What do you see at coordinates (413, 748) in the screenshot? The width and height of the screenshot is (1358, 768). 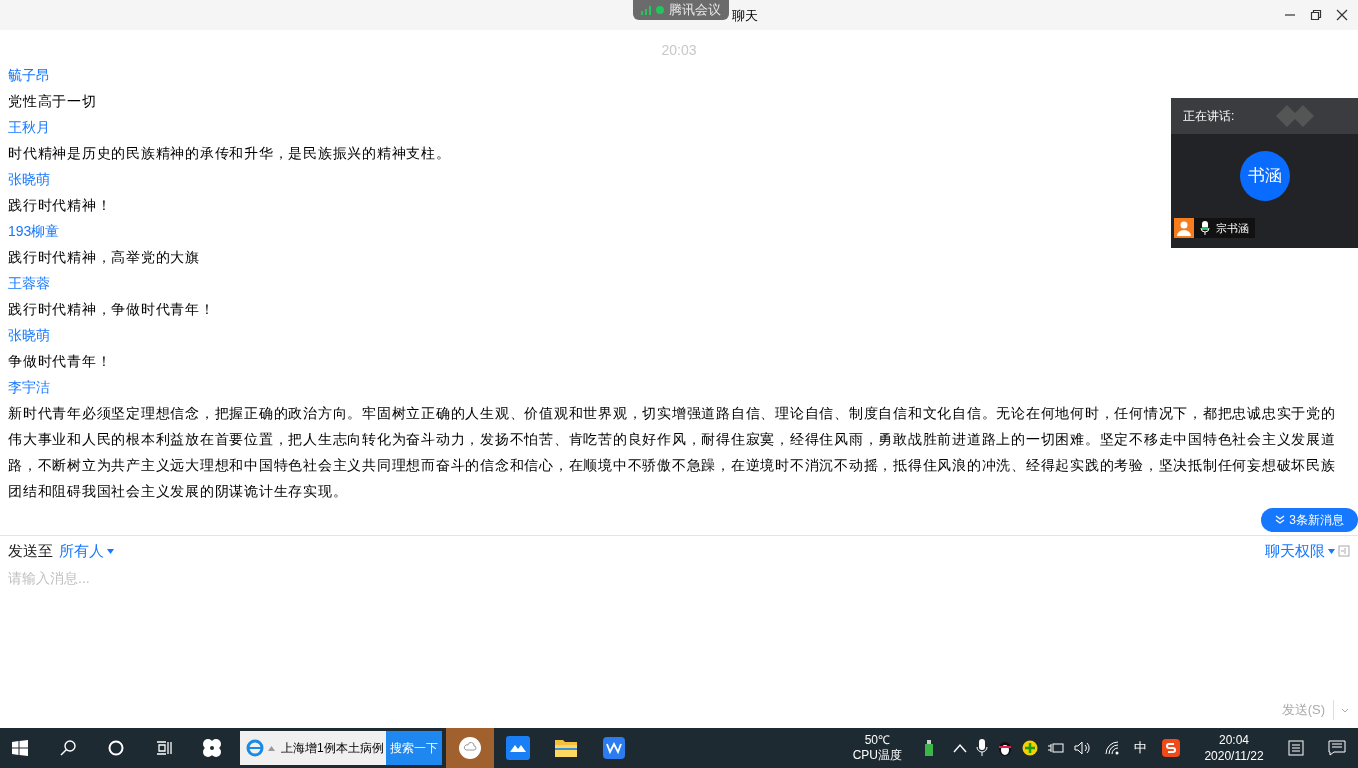 I see `search-button: 搜索一下` at bounding box center [413, 748].